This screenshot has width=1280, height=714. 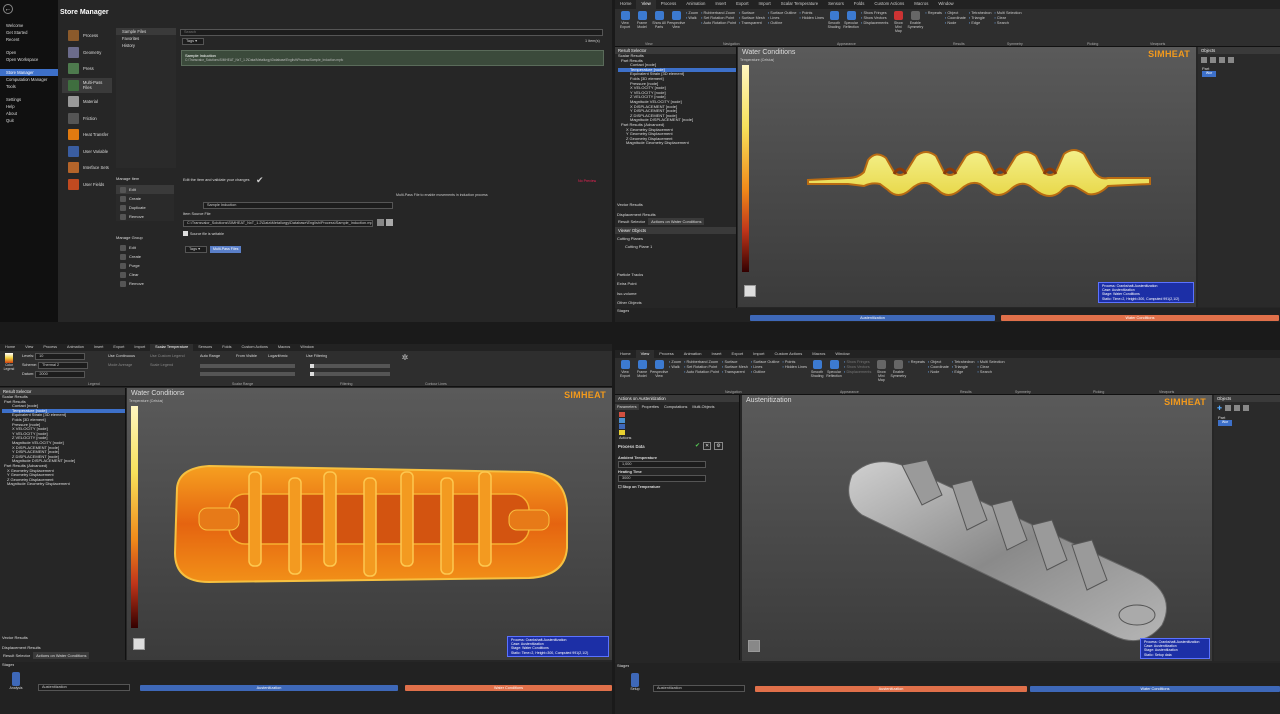 I want to click on category-material: Material, so click(x=87, y=101).